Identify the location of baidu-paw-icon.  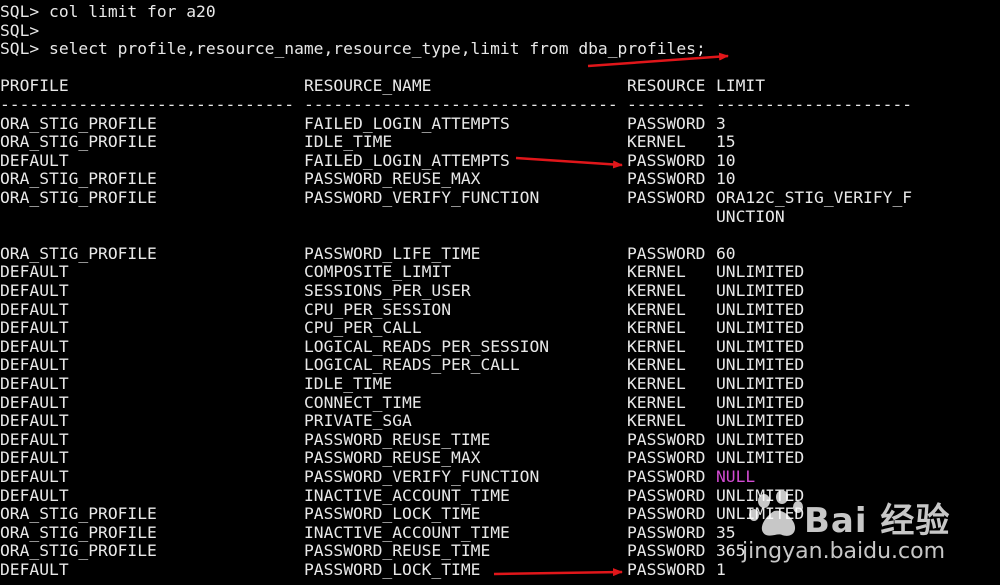
(776, 513).